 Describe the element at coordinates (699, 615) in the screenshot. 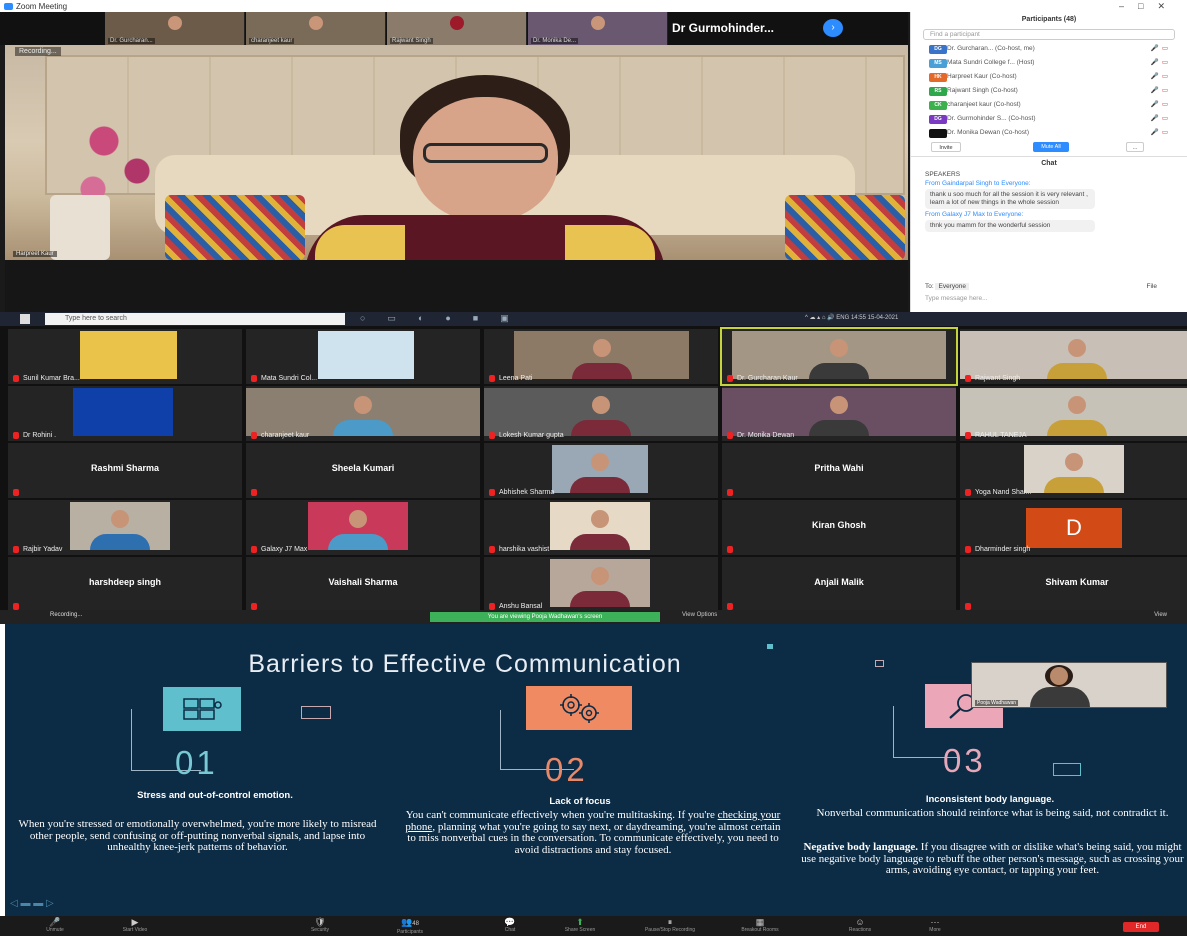

I see `view-options-dropdown: View Options` at that location.